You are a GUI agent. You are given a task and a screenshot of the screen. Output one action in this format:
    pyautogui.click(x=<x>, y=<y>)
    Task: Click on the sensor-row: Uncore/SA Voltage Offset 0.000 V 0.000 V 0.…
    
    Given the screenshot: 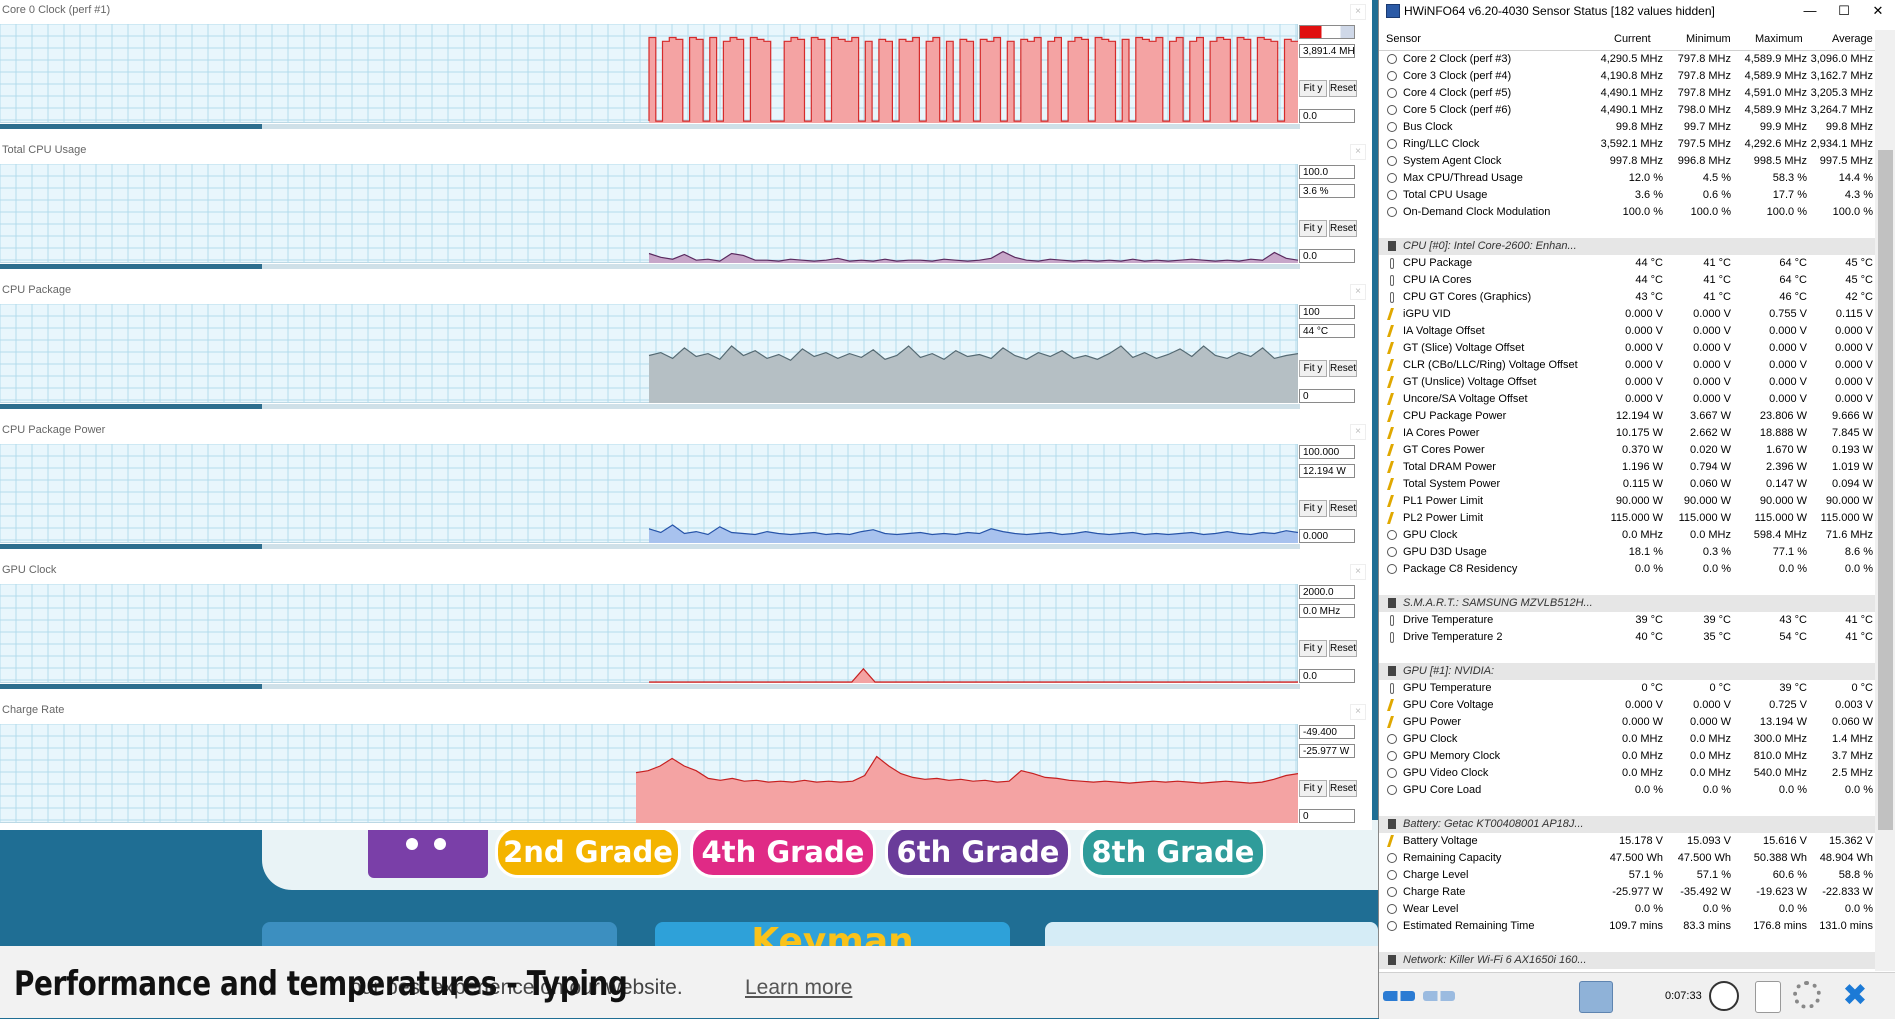 What is the action you would take?
    pyautogui.click(x=1627, y=399)
    